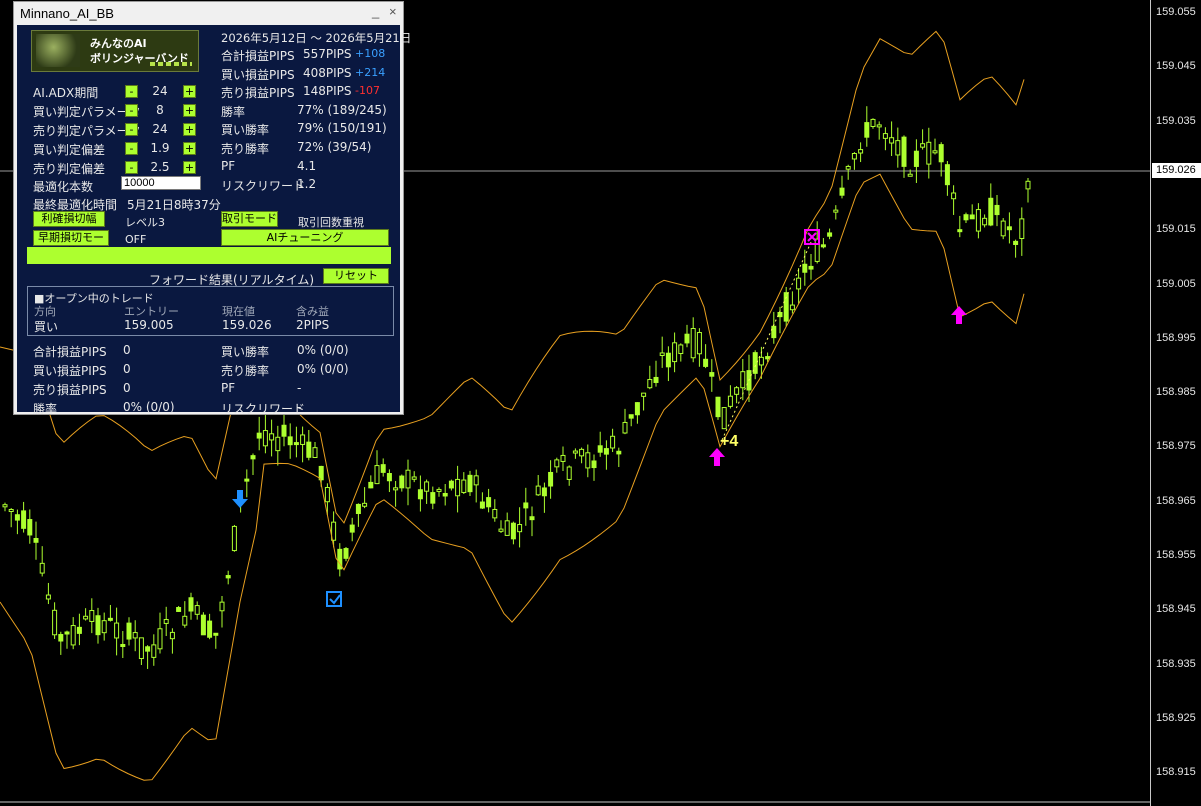 The width and height of the screenshot is (1201, 806). Describe the element at coordinates (335, 599) in the screenshot. I see `checkmark-icon` at that location.